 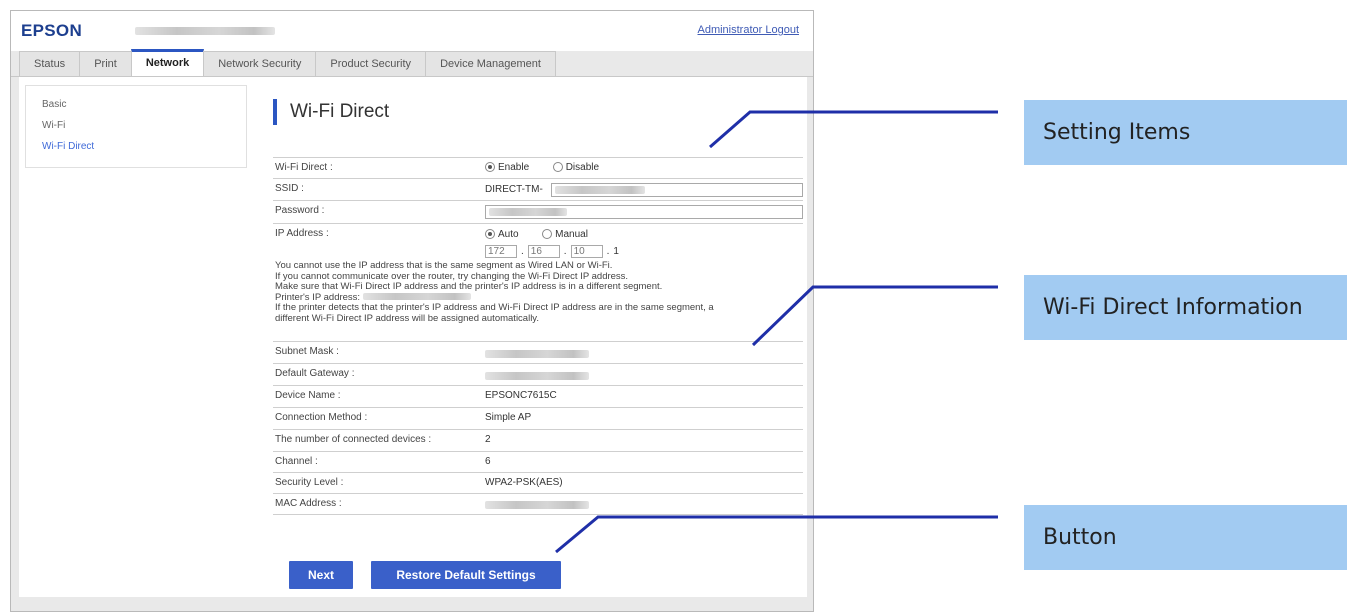 I want to click on callout-button: Button, so click(x=1185, y=537).